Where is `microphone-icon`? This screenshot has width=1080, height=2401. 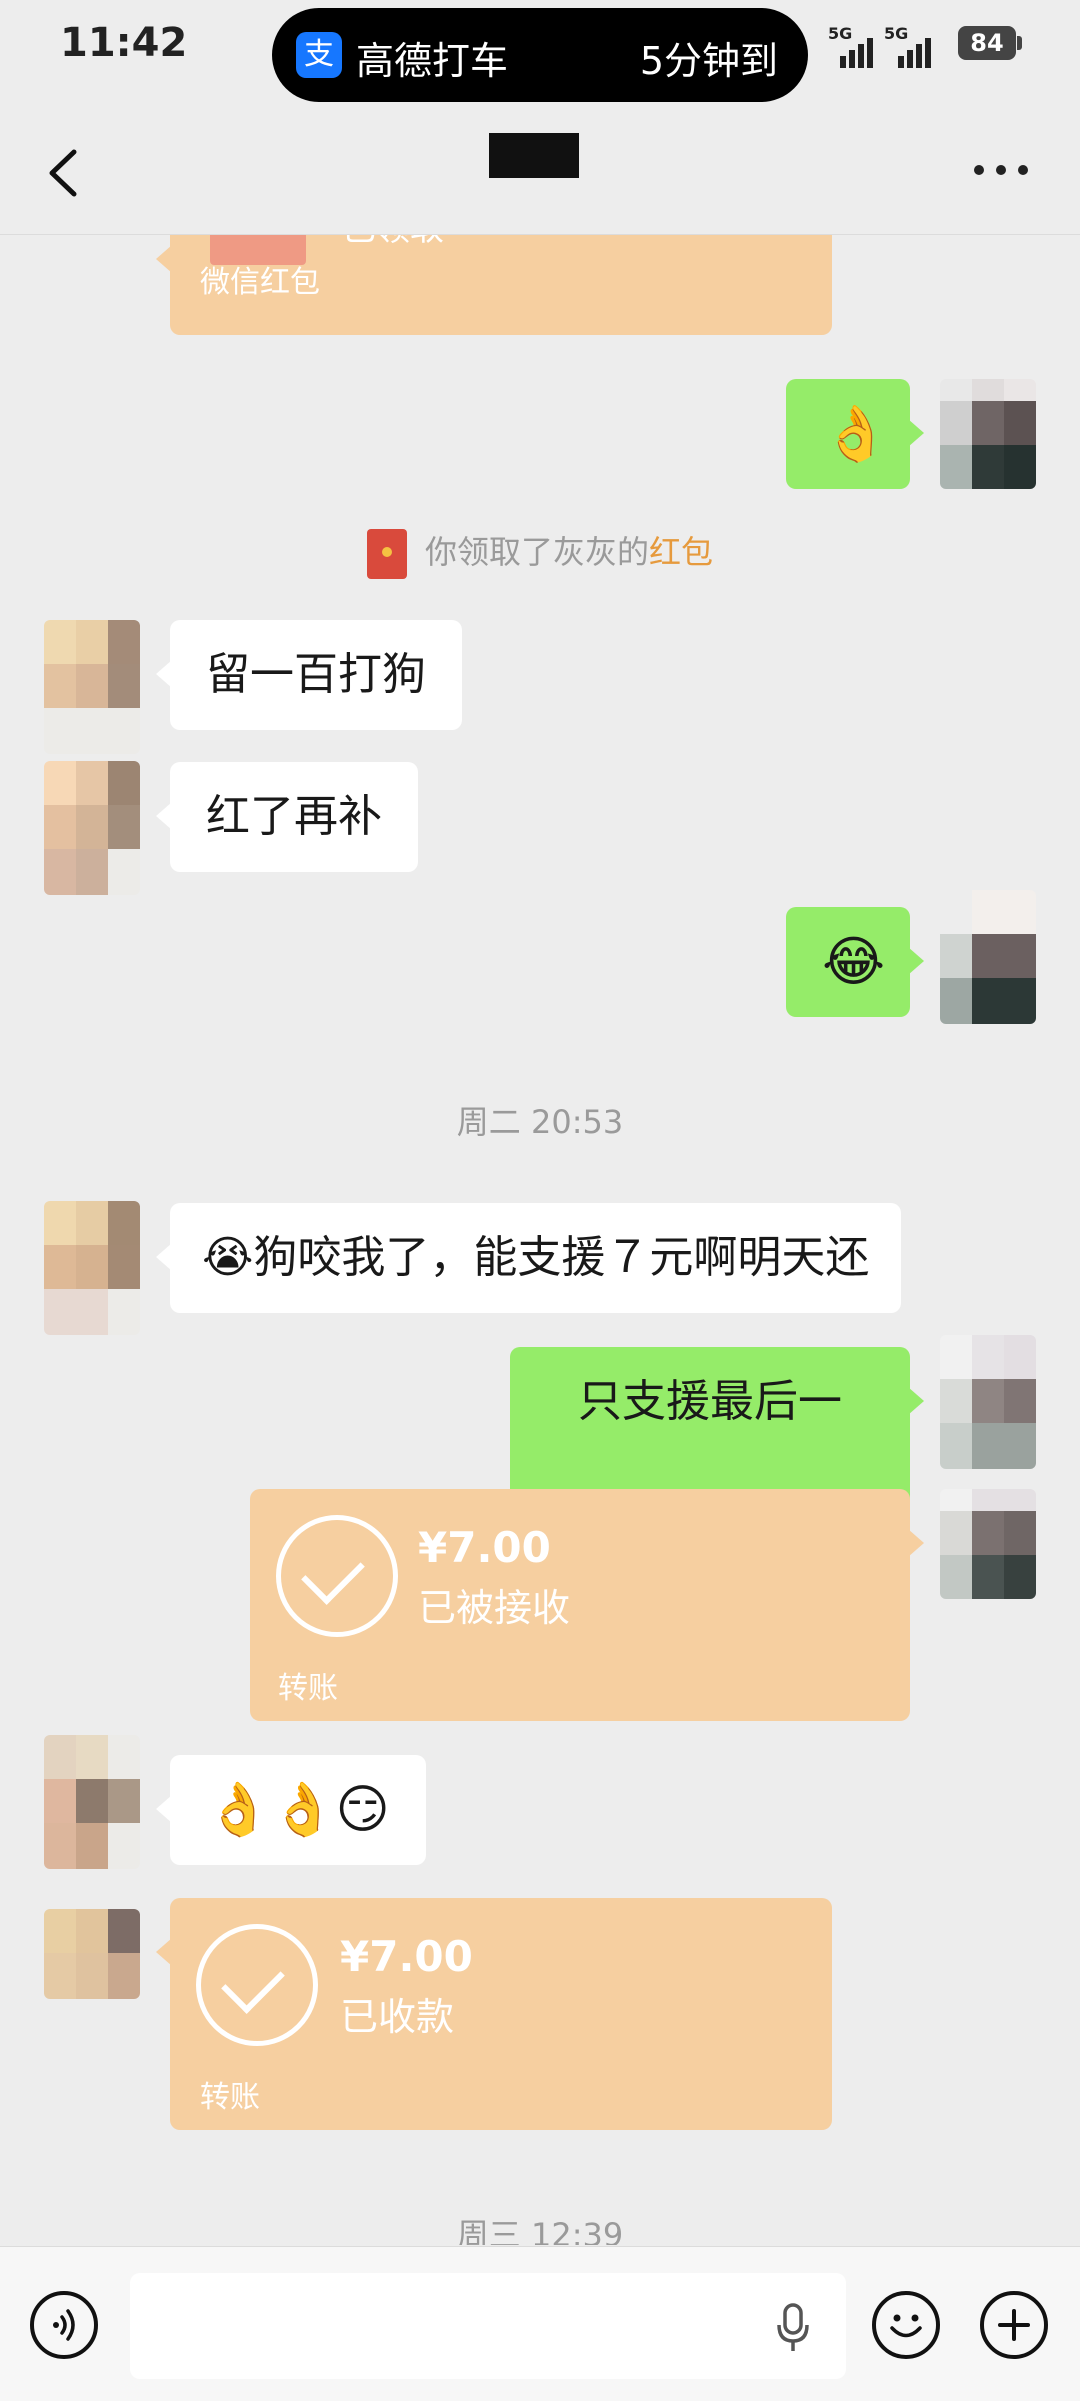
microphone-icon is located at coordinates (793, 2328).